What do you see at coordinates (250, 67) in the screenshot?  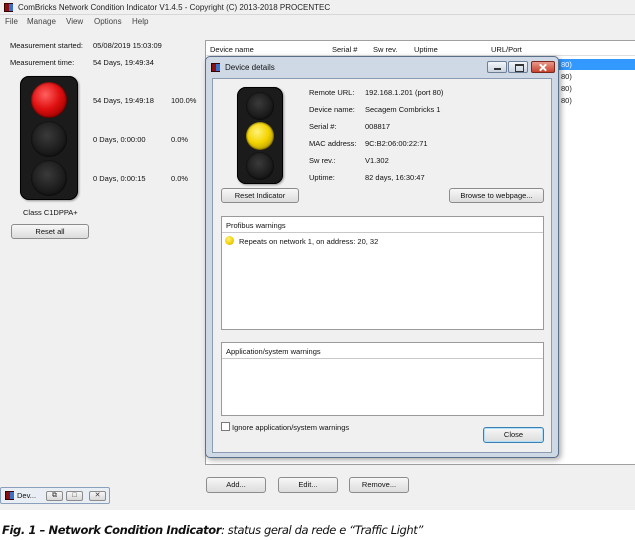 I see `dialog-title: Device details` at bounding box center [250, 67].